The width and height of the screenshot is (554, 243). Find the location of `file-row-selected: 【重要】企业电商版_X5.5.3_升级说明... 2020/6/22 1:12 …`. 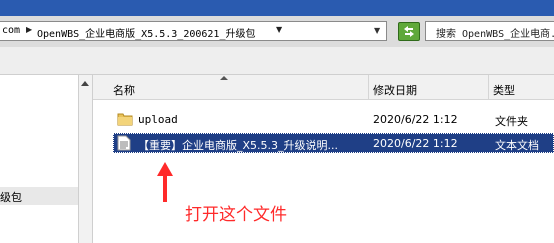

file-row-selected: 【重要】企业电商版_X5.5.3_升级说明... 2020/6/22 1:12 … is located at coordinates (333, 143).